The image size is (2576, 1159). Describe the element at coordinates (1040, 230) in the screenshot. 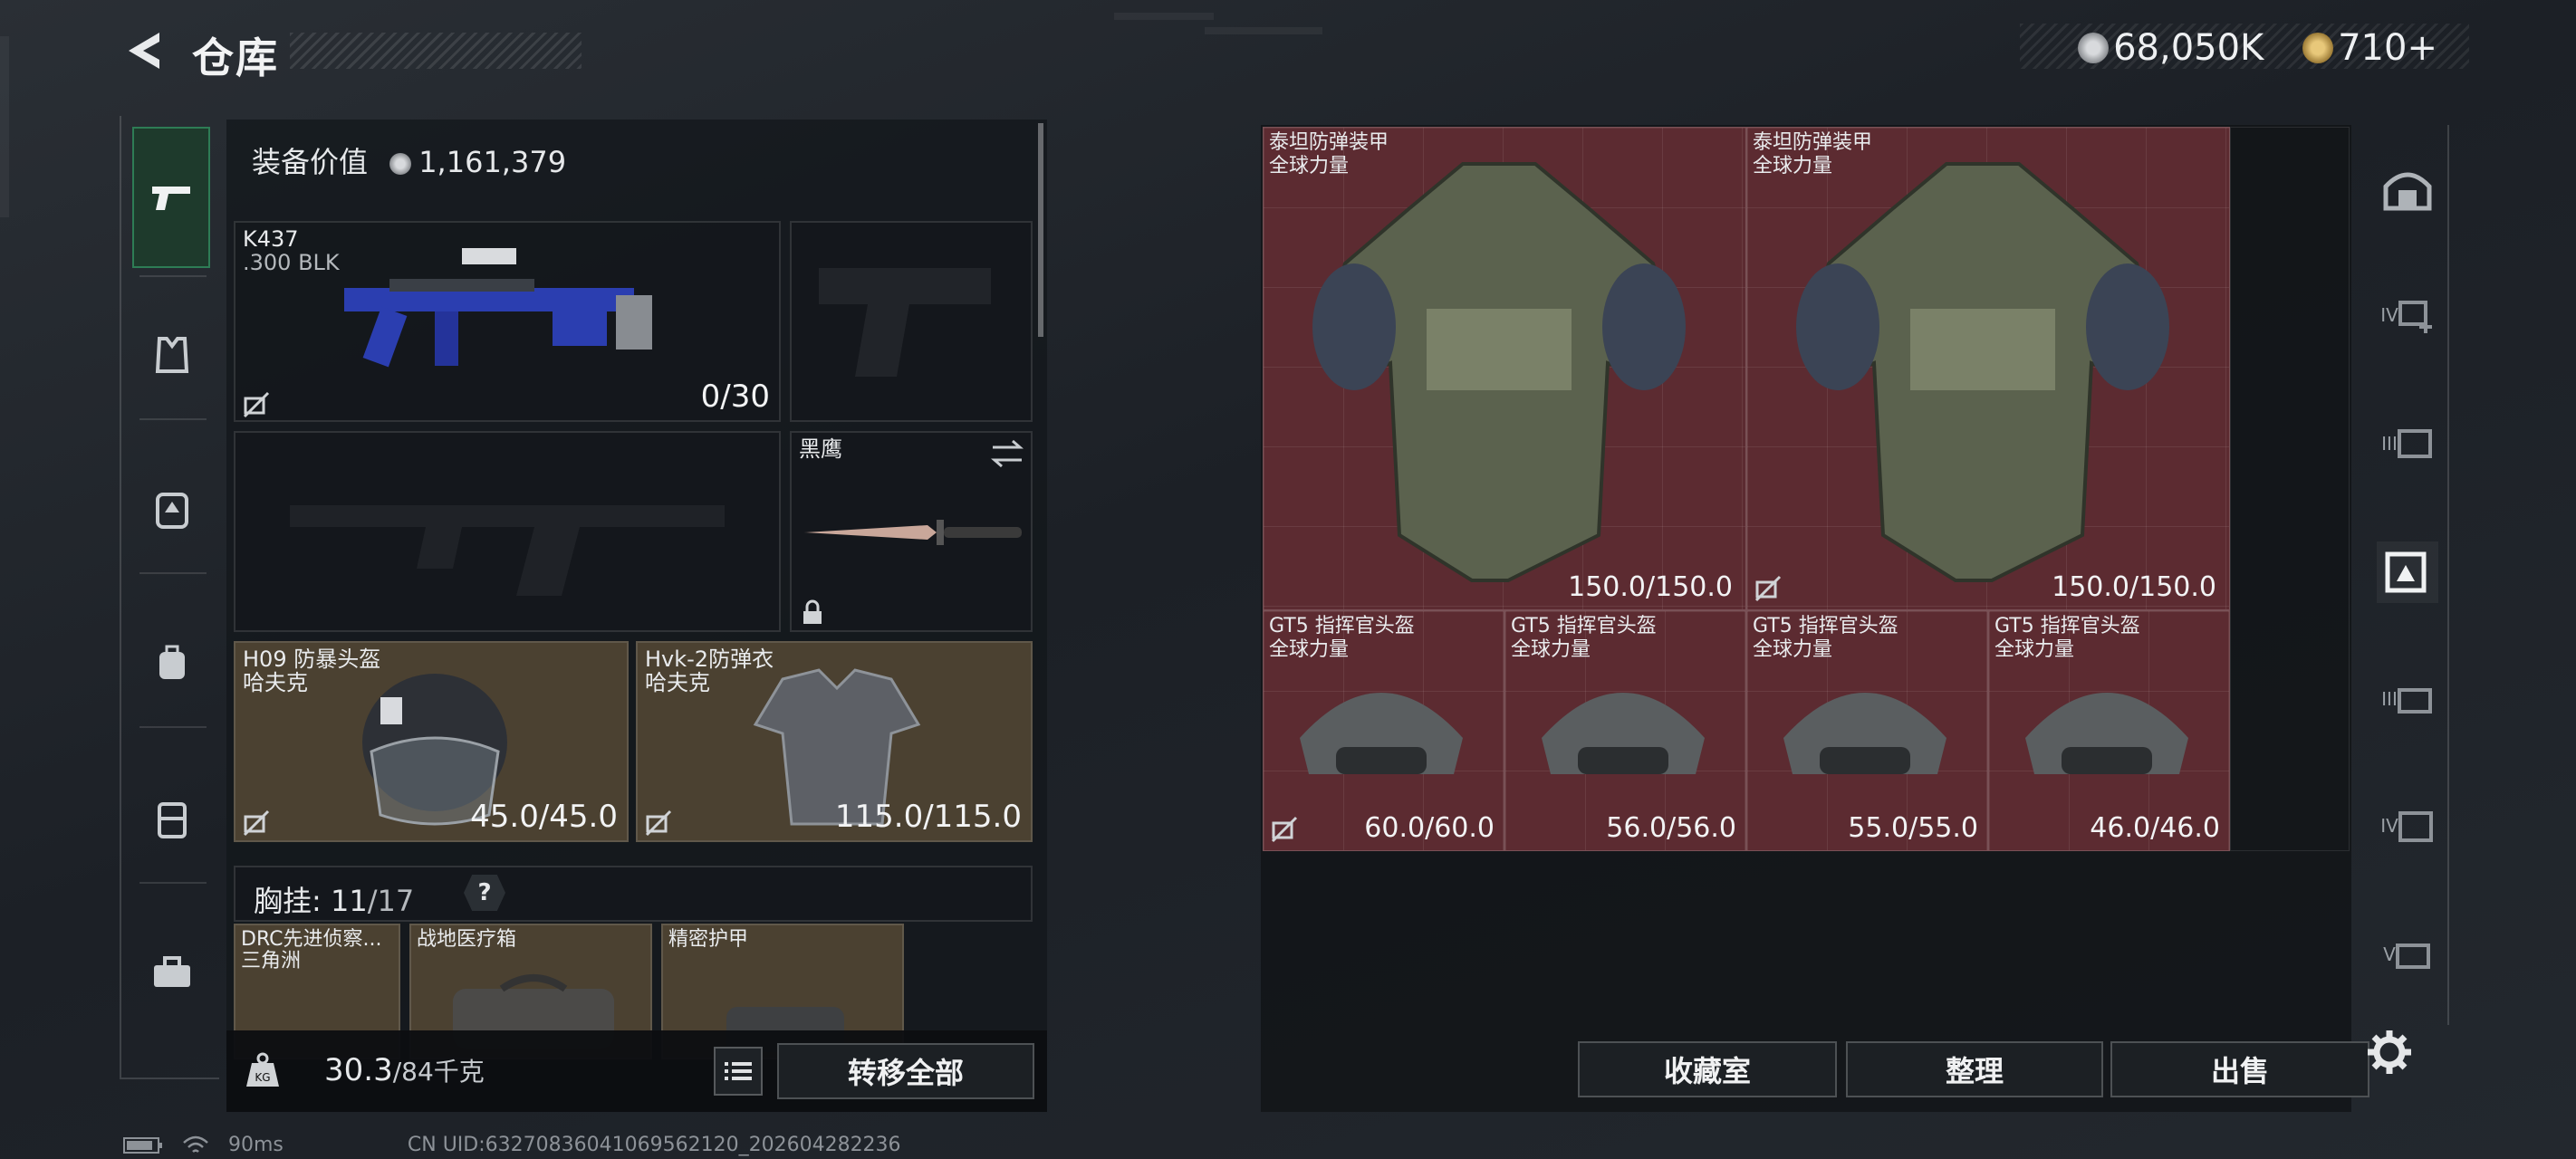

I see `scrollbar` at that location.